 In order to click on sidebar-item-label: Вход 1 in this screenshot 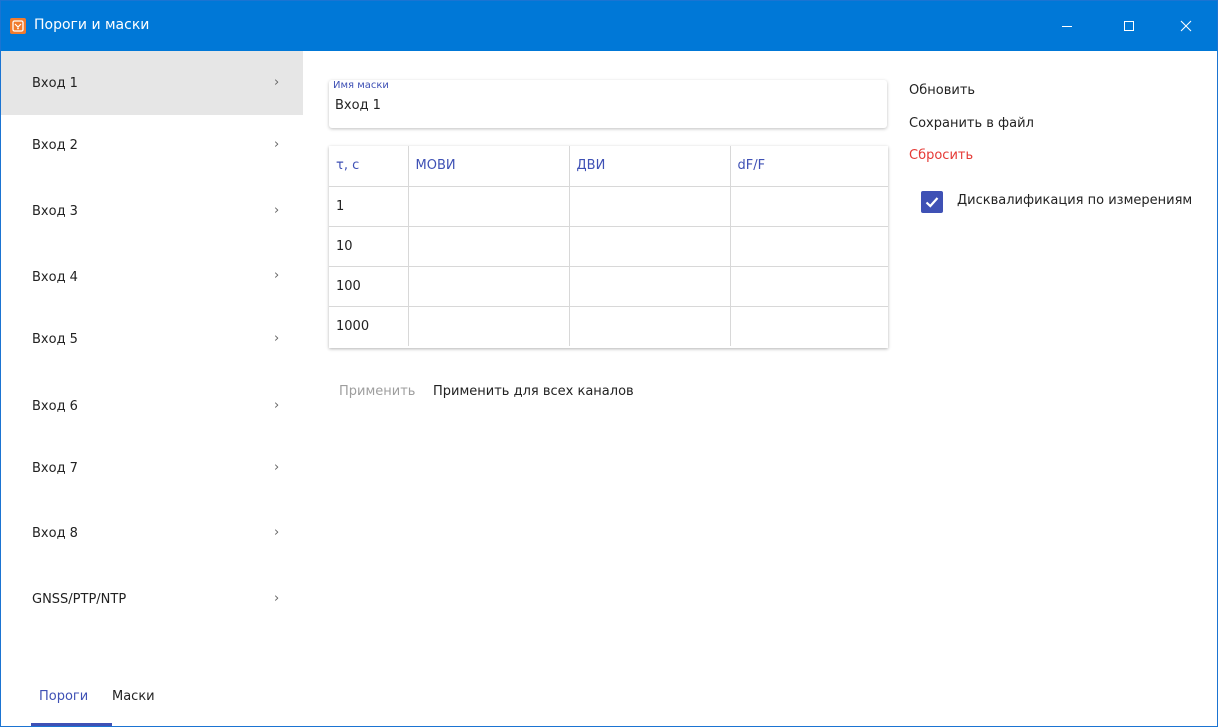, I will do `click(55, 83)`.